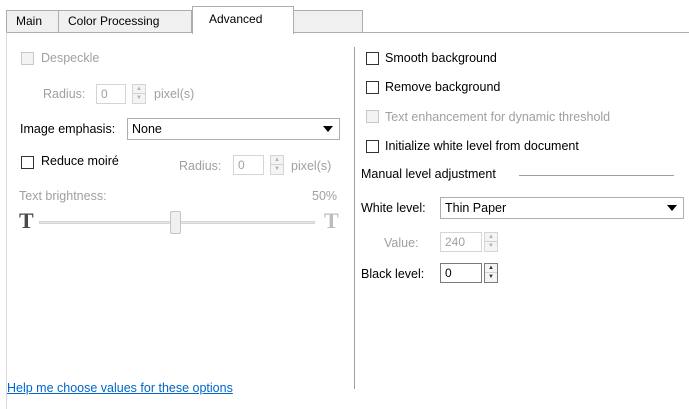  I want to click on help-link: Help me choose values for these options, so click(120, 388).